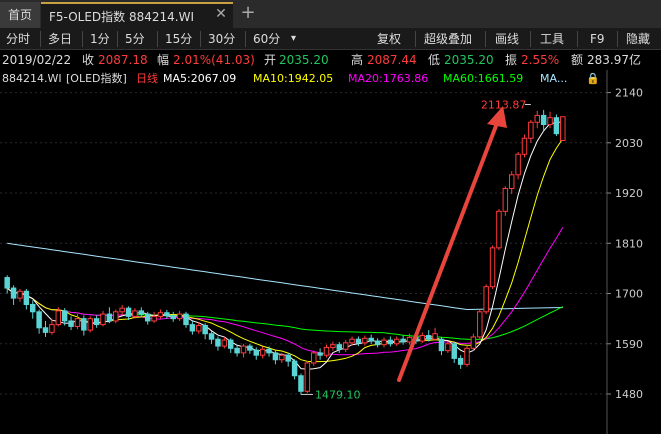 The image size is (661, 434). What do you see at coordinates (577, 60) in the screenshot?
I see `amount-label: 额` at bounding box center [577, 60].